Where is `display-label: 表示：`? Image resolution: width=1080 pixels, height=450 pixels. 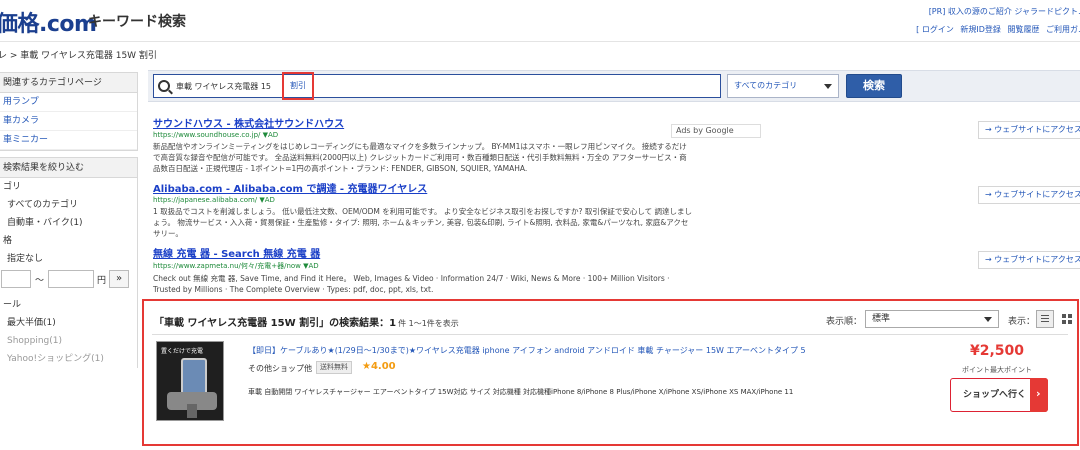 display-label: 表示： is located at coordinates (1022, 322).